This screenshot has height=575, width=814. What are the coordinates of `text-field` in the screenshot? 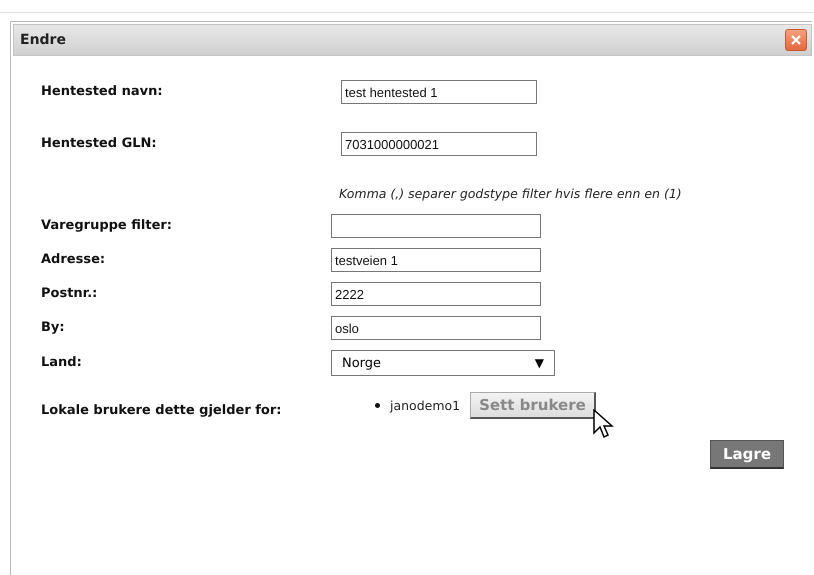 It's located at (436, 226).